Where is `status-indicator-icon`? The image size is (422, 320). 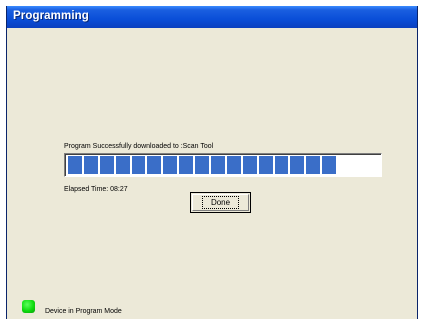
status-indicator-icon is located at coordinates (28, 306).